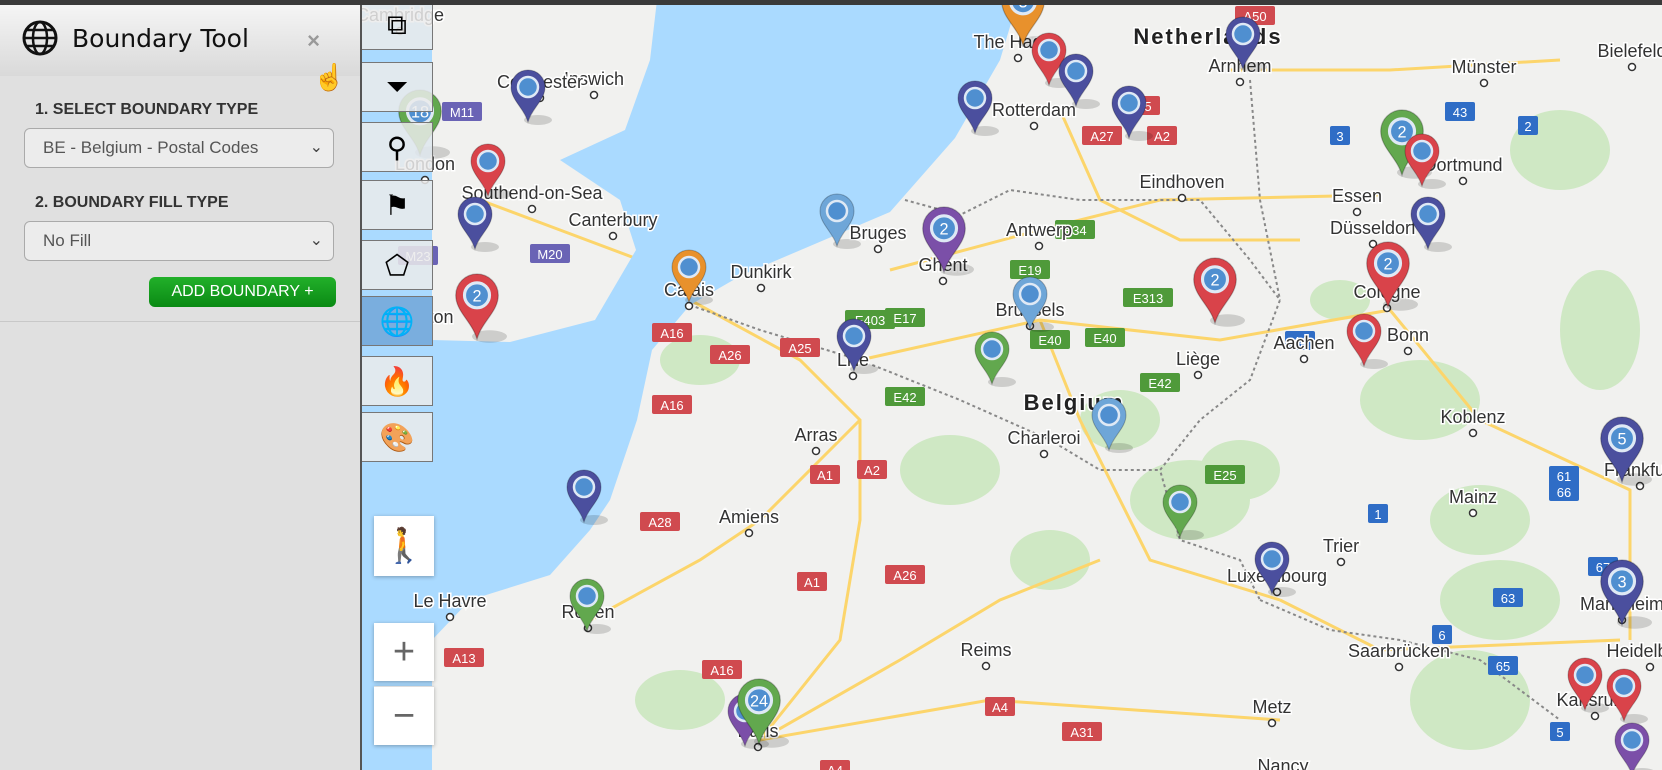  What do you see at coordinates (1357, 196) in the screenshot?
I see `city-label: Essen` at bounding box center [1357, 196].